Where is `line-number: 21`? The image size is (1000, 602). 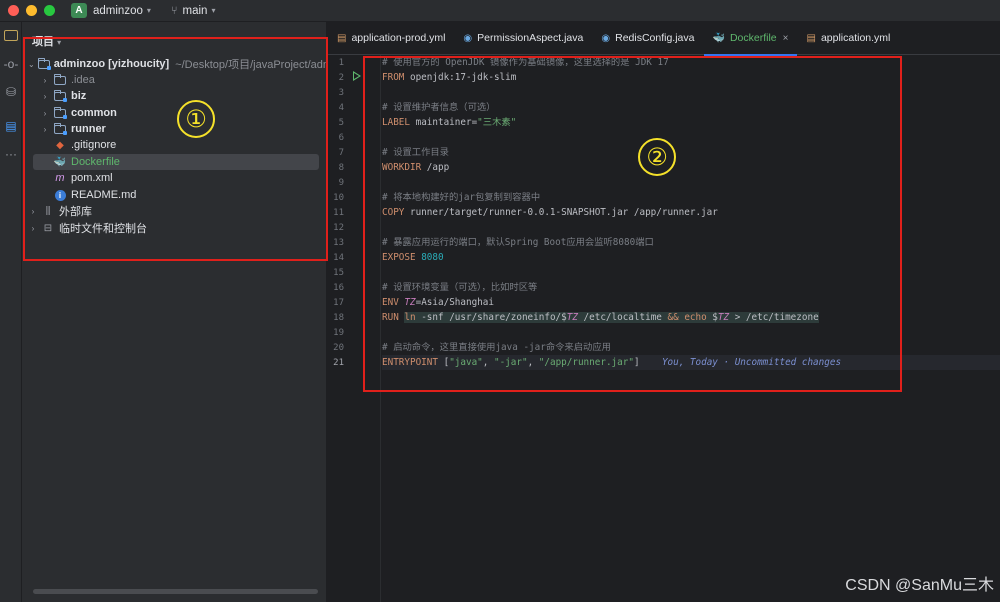 line-number: 21 is located at coordinates (338, 363).